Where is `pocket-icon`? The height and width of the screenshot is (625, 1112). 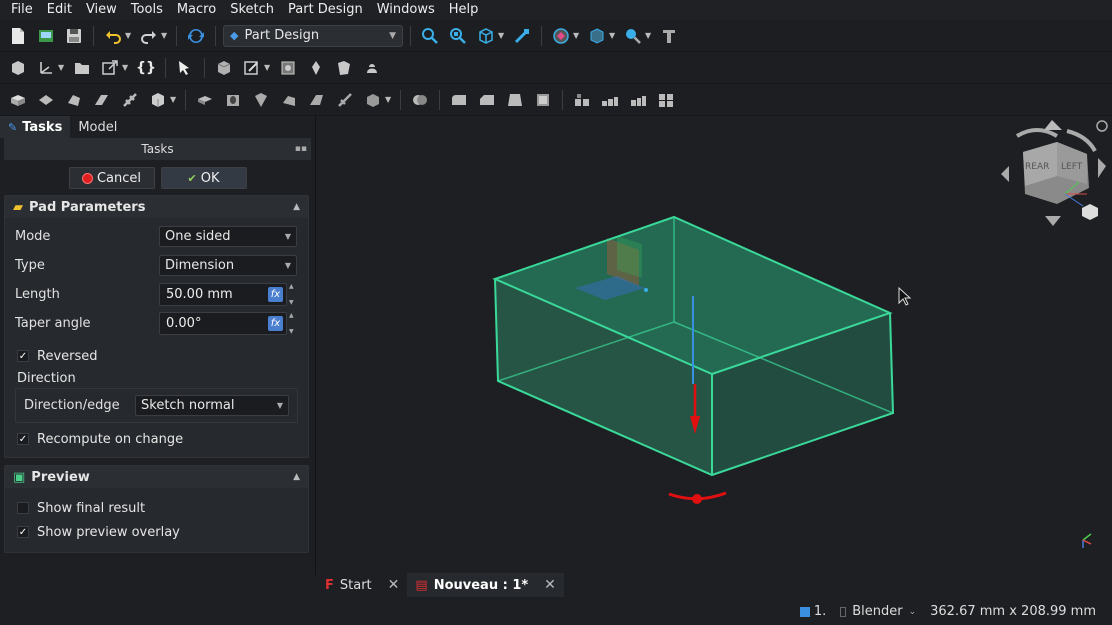 pocket-icon is located at coordinates (205, 100).